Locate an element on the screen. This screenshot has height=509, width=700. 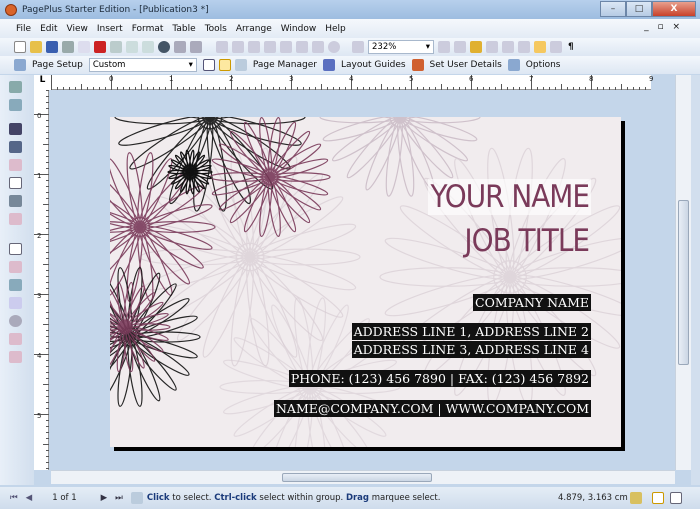
pointer-tool-icon is located at coordinates (15, 129).